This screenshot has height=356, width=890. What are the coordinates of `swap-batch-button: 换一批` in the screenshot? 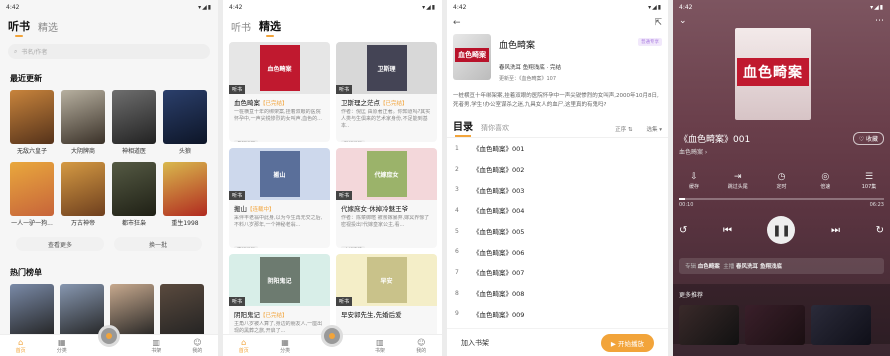 It's located at (158, 244).